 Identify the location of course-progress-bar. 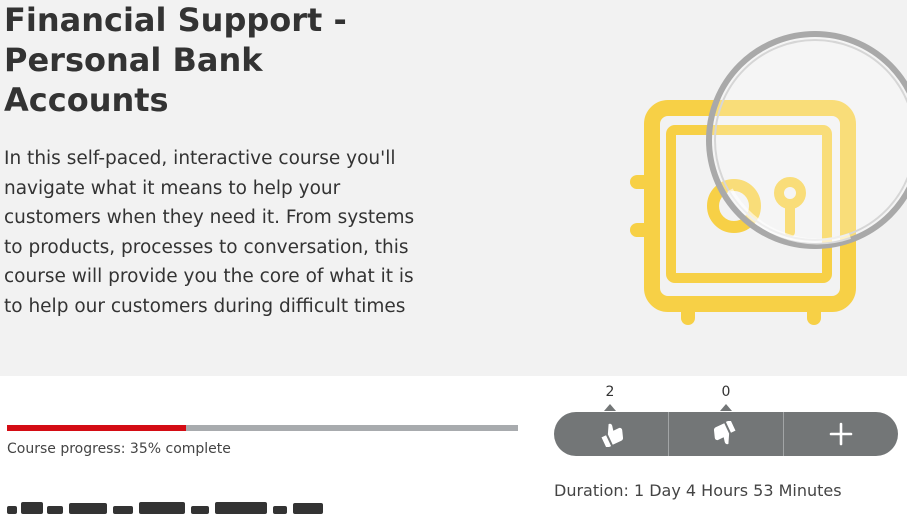
(262, 428).